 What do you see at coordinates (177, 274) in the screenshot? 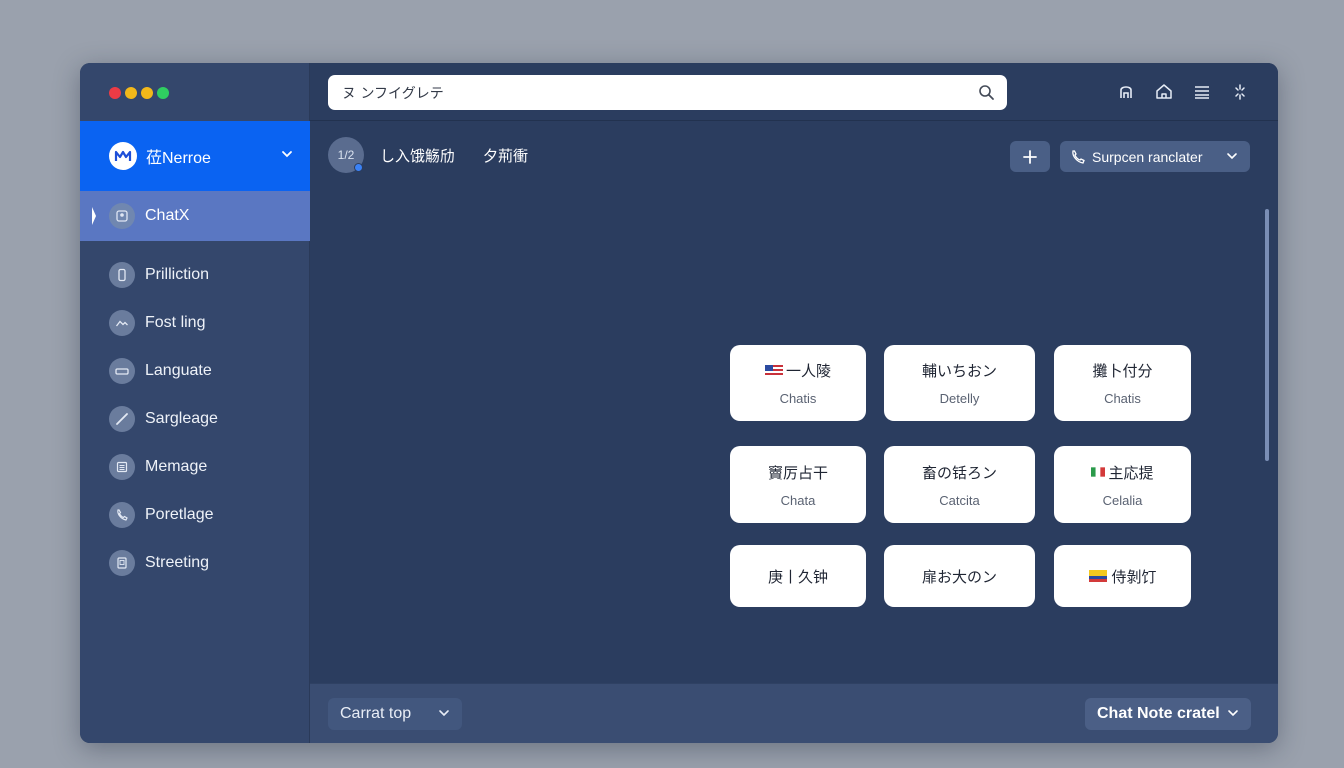
I see `sidebar-item-label: Prillicti͏on` at bounding box center [177, 274].